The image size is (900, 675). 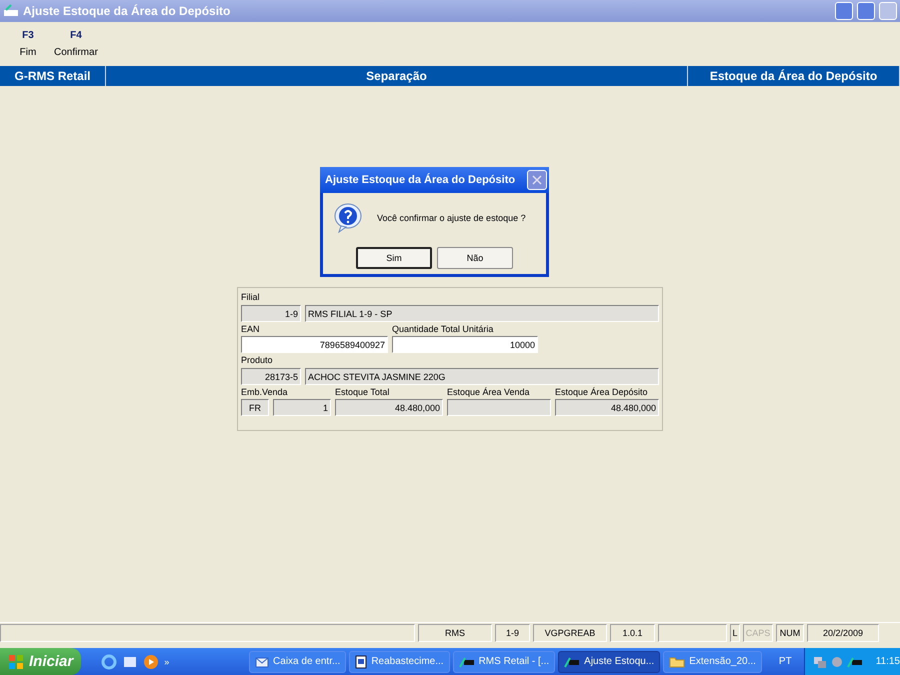 What do you see at coordinates (482, 376) in the screenshot?
I see `product-name-field: ACHOC STEVITA JASMINE 220G` at bounding box center [482, 376].